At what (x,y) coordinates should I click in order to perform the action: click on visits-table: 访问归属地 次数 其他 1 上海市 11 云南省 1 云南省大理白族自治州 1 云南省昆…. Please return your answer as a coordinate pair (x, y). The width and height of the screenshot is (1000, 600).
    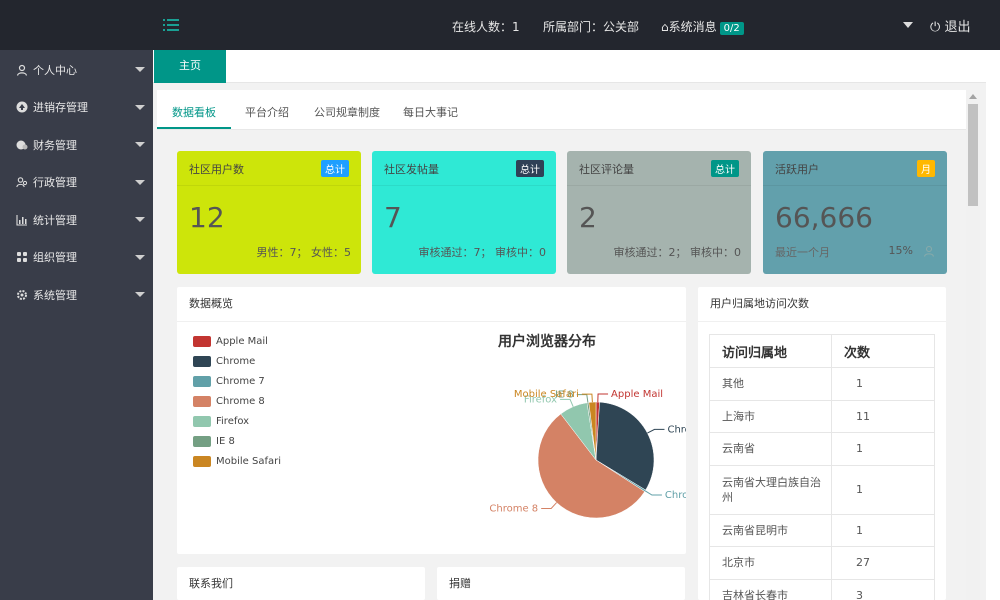
    Looking at the image, I should click on (822, 467).